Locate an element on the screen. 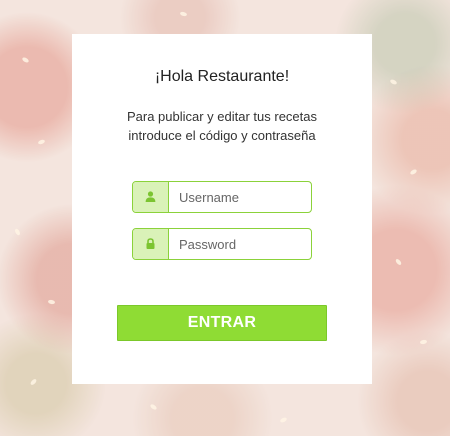 Image resolution: width=450 pixels, height=436 pixels. username-field is located at coordinates (222, 197).